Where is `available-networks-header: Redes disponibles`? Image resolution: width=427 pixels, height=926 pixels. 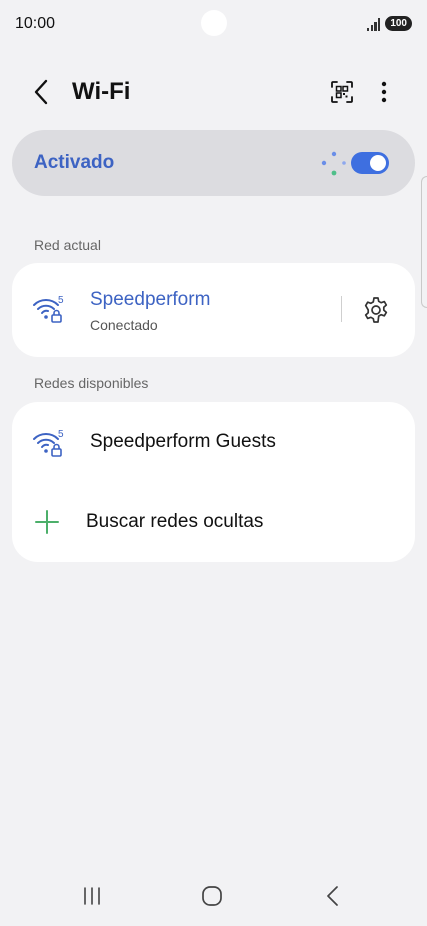
available-networks-header: Redes disponibles is located at coordinates (91, 383).